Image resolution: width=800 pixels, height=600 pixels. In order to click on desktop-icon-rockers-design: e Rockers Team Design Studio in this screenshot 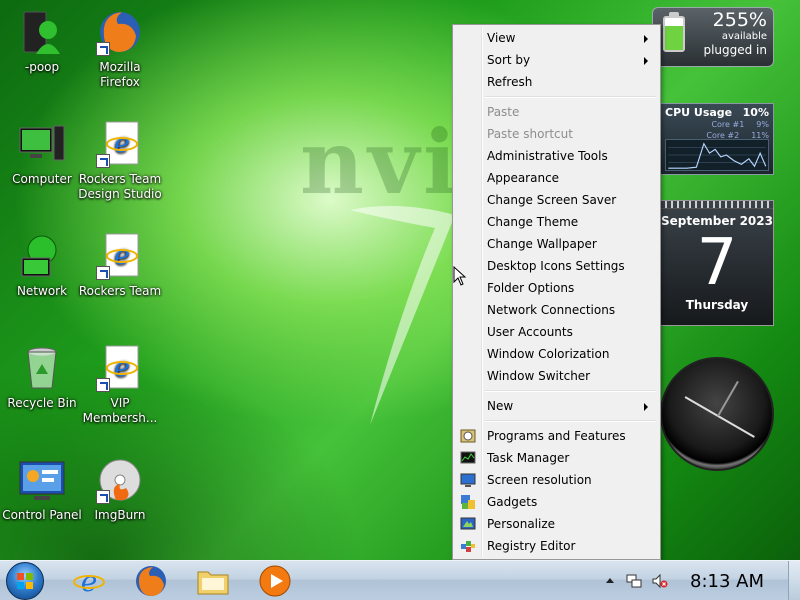, I will do `click(120, 161)`.